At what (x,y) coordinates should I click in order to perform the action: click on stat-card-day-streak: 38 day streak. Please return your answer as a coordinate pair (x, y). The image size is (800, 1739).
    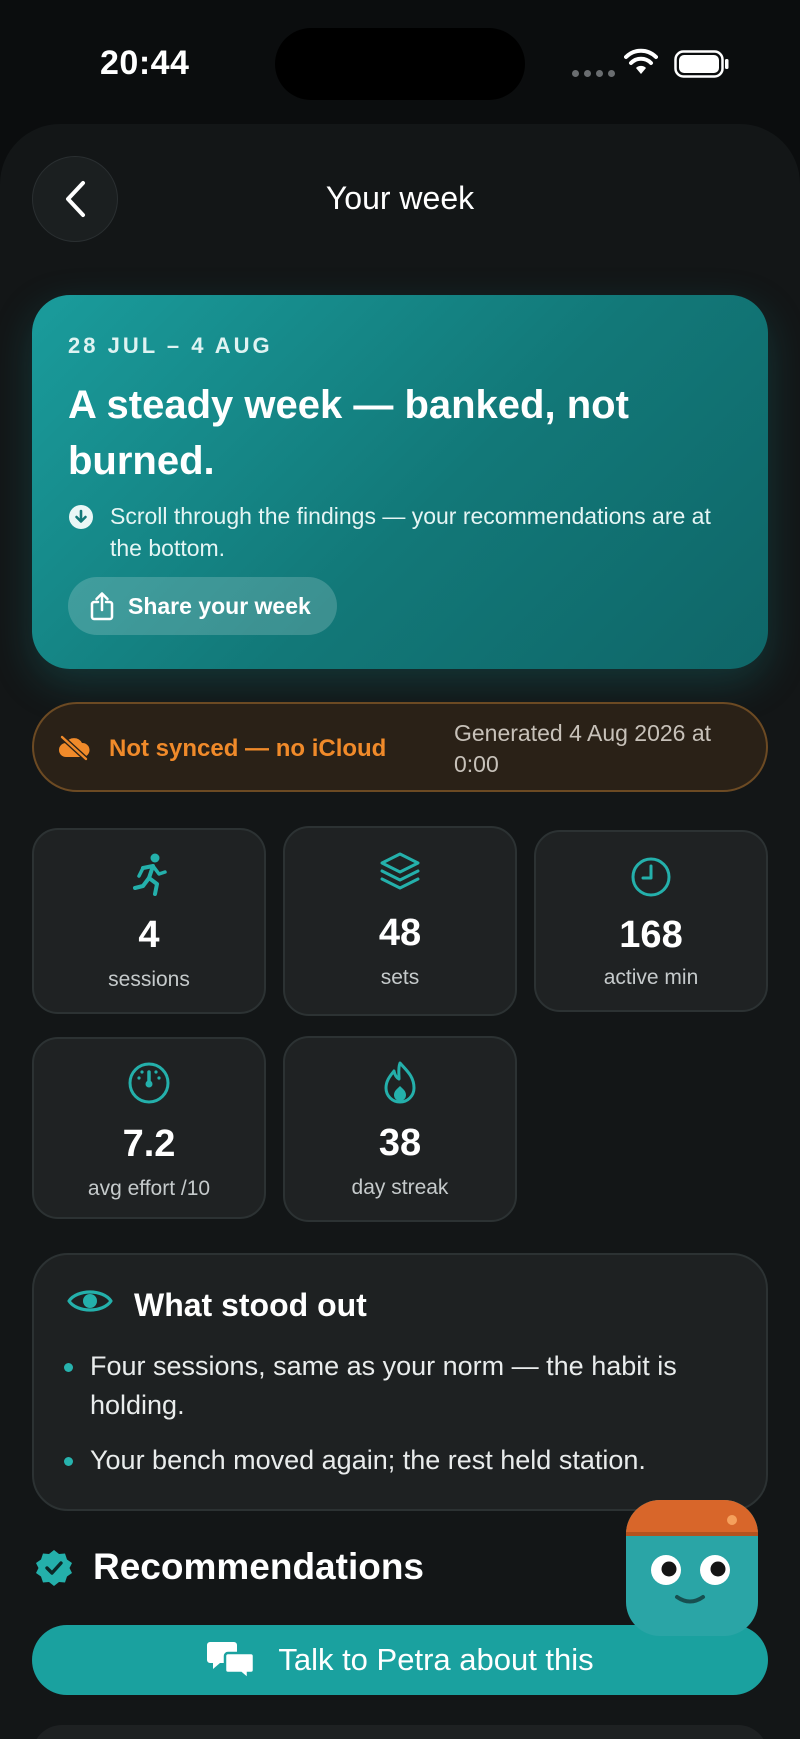
    Looking at the image, I should click on (400, 1129).